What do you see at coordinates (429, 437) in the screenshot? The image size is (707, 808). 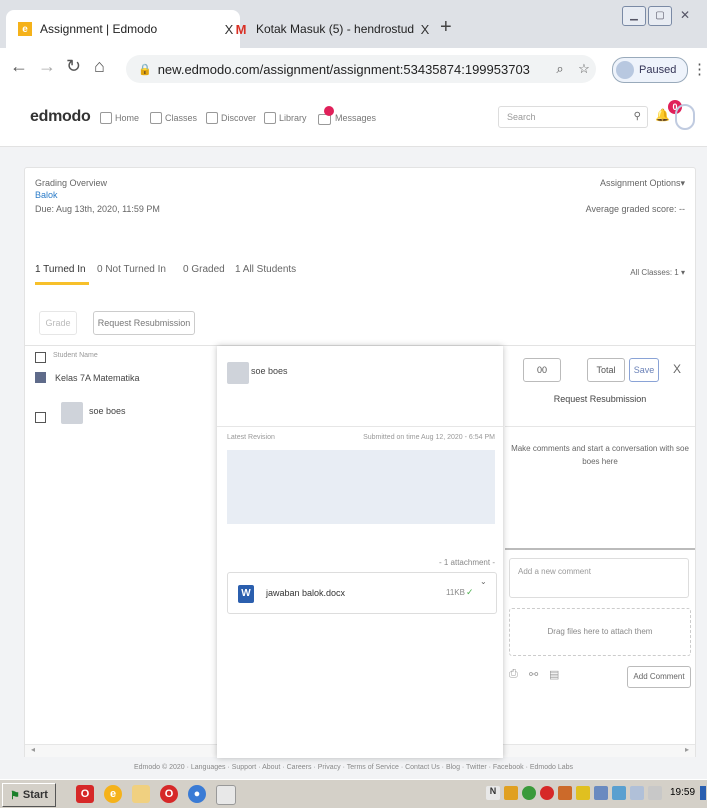 I see `submitted-time: Submitted on time Aug 12, 2020 - 6:54 PM` at bounding box center [429, 437].